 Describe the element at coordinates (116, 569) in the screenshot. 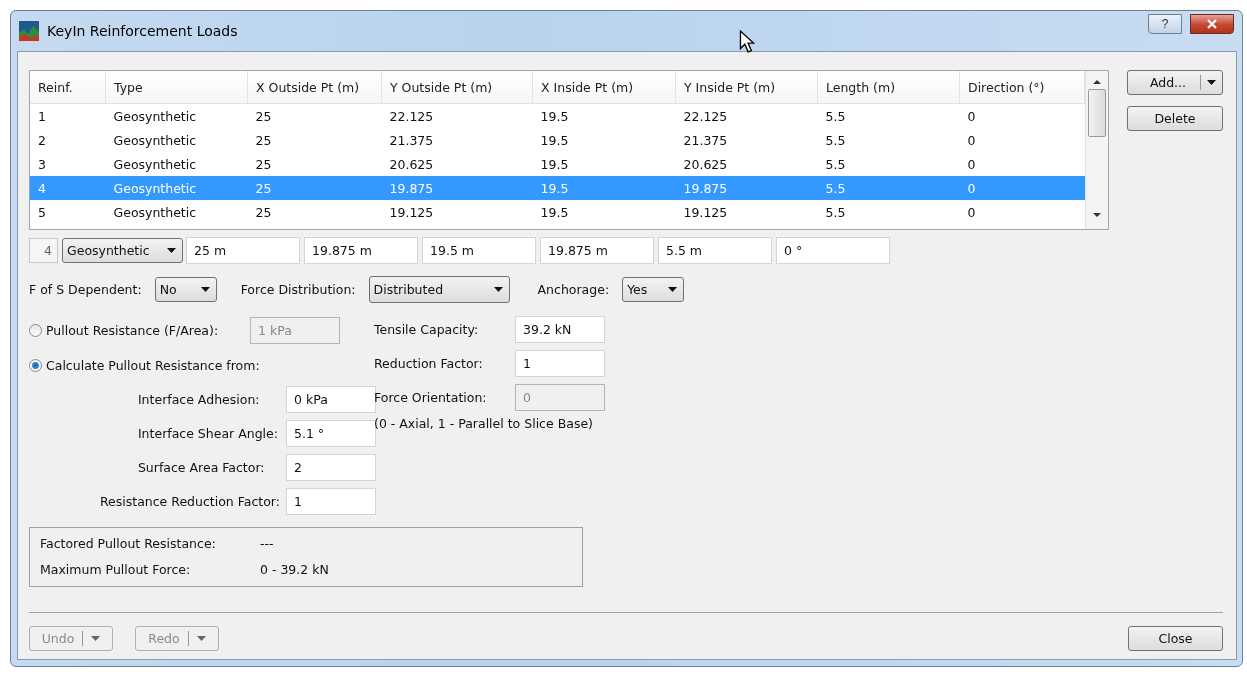

I see `result-label: Maximum Pullout Force:` at that location.